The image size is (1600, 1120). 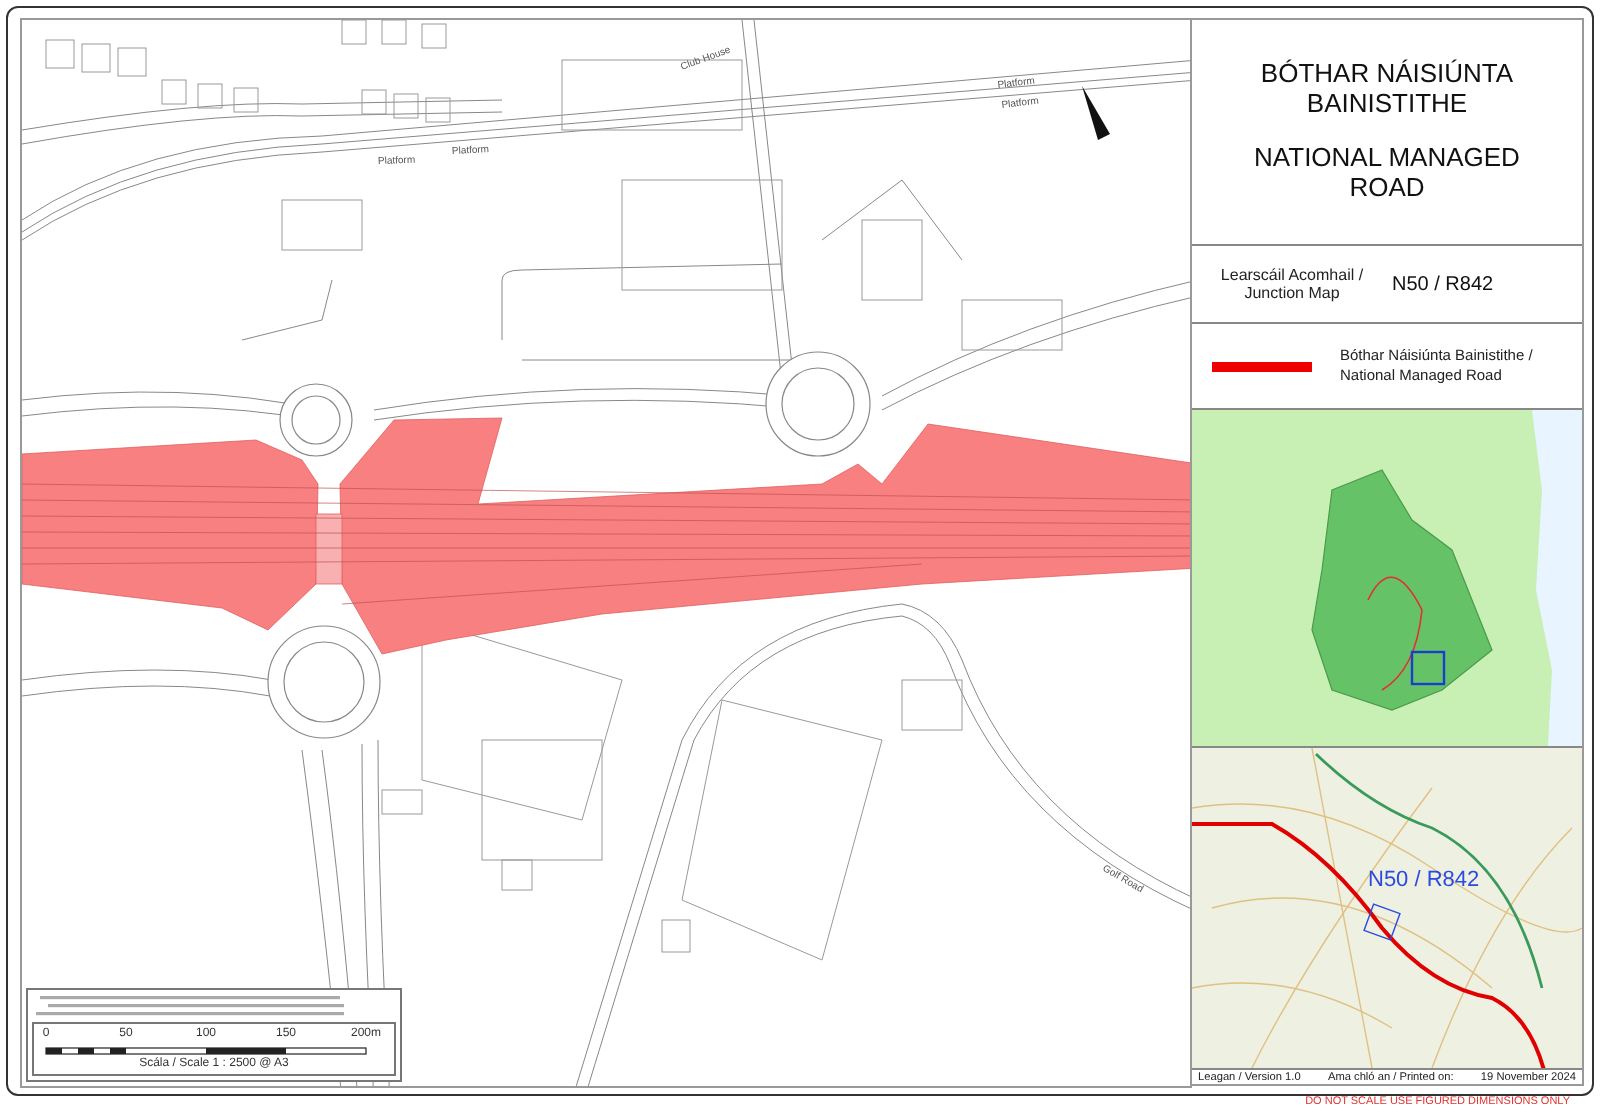 I want to click on junction-code: N50 / R842, so click(x=1443, y=284).